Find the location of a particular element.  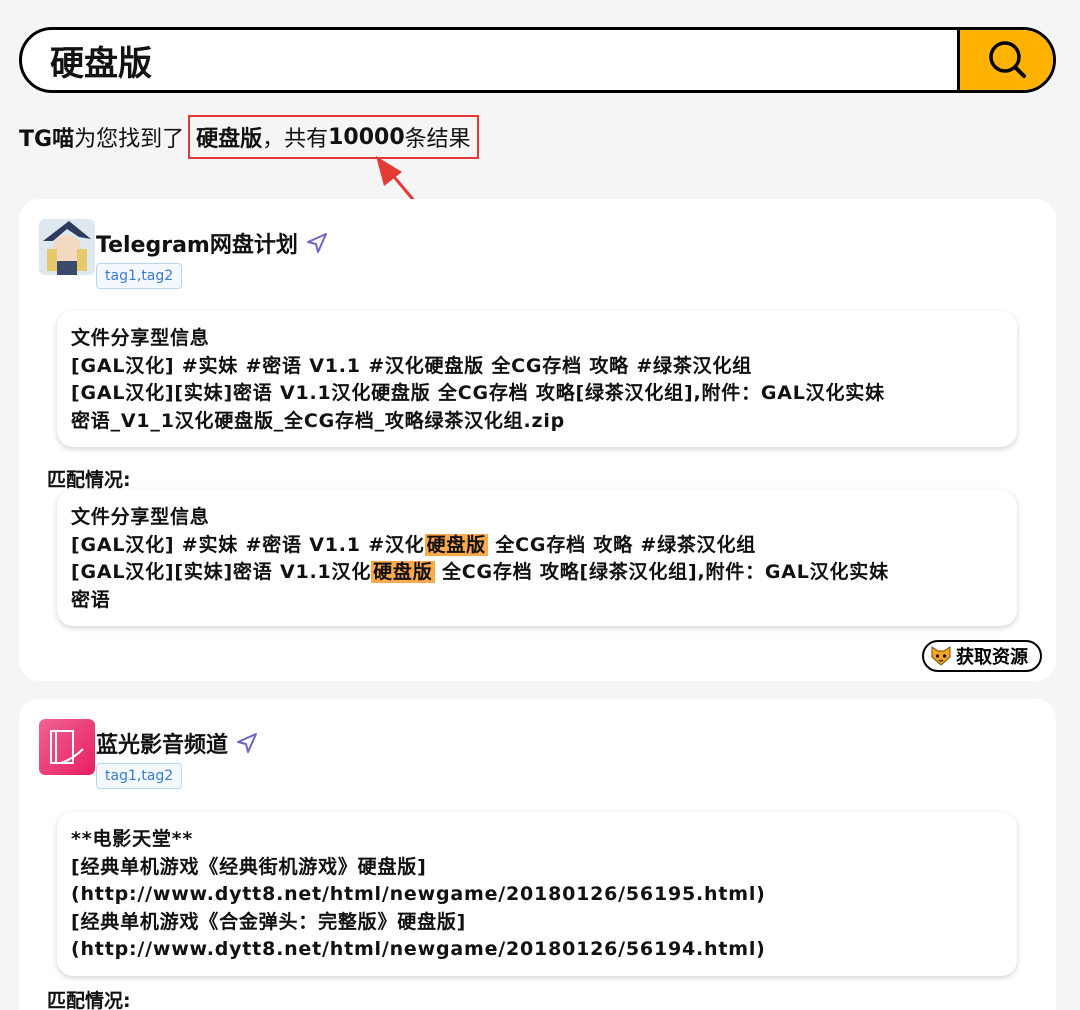

search-icon is located at coordinates (1007, 60).